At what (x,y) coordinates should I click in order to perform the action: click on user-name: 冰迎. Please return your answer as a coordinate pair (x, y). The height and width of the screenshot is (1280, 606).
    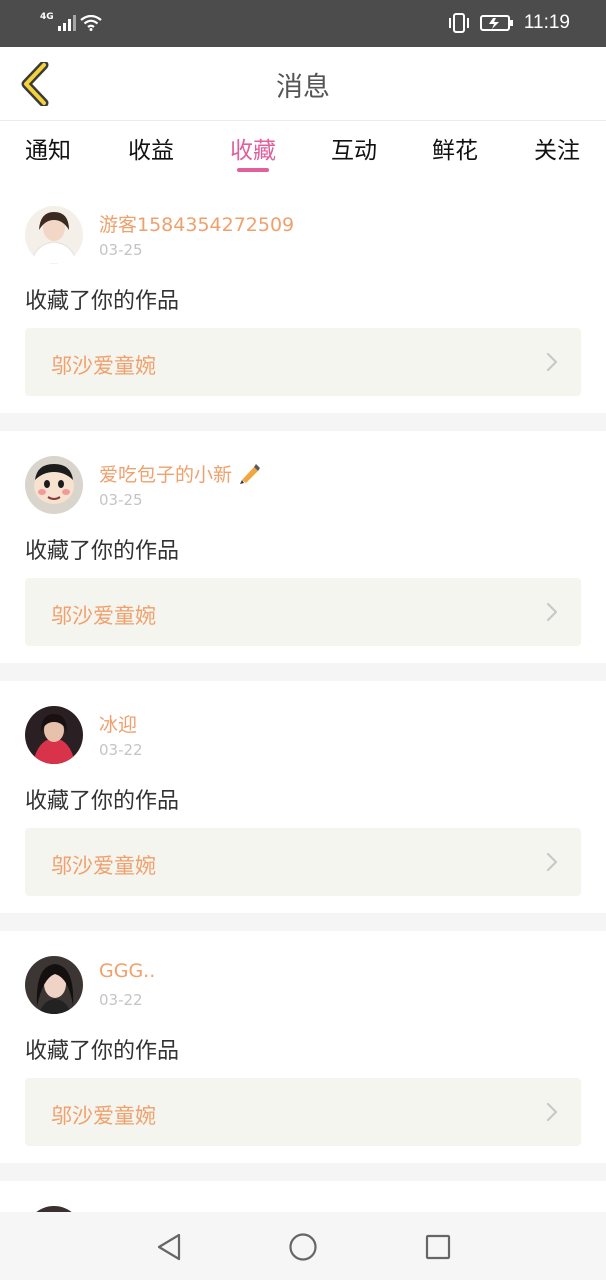
    Looking at the image, I should click on (118, 723).